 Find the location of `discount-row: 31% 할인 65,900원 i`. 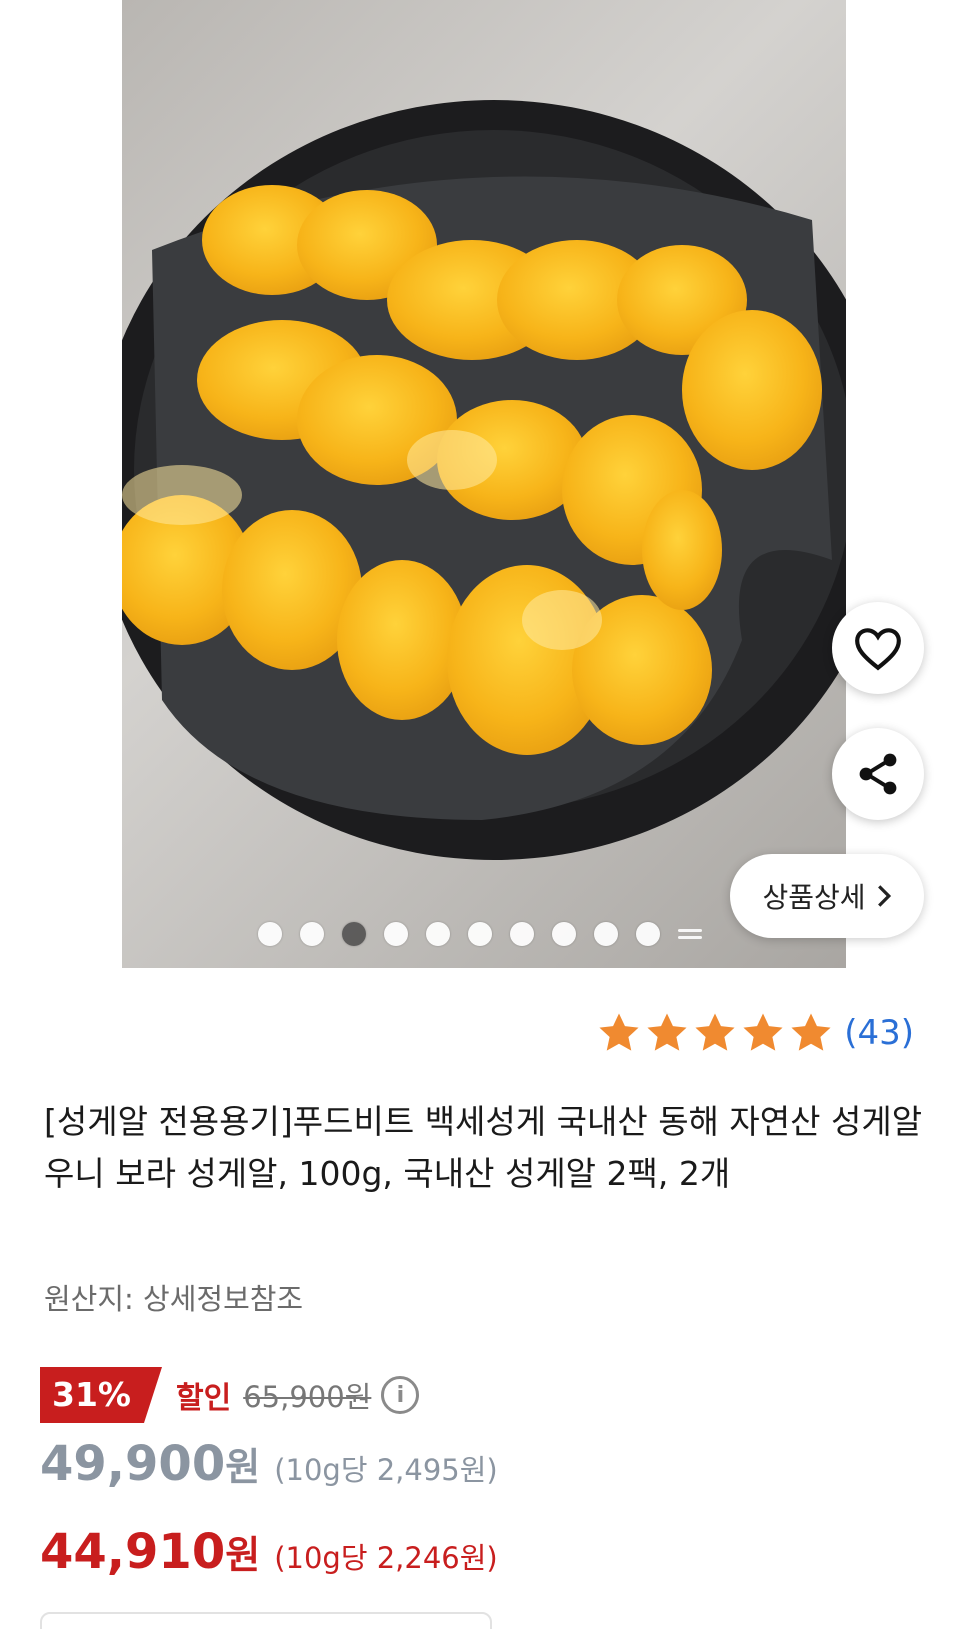

discount-row: 31% 할인 65,900원 i is located at coordinates (230, 1395).